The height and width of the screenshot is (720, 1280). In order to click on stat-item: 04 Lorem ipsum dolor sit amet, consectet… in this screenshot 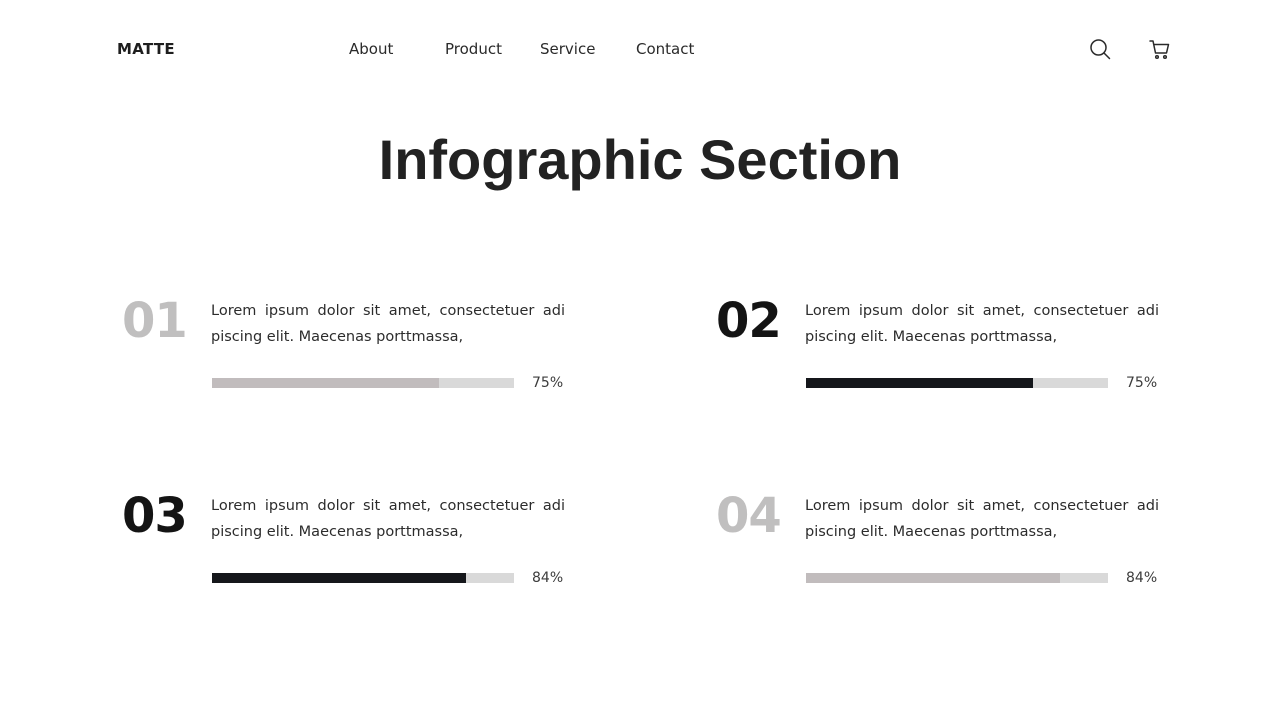, I will do `click(946, 545)`.